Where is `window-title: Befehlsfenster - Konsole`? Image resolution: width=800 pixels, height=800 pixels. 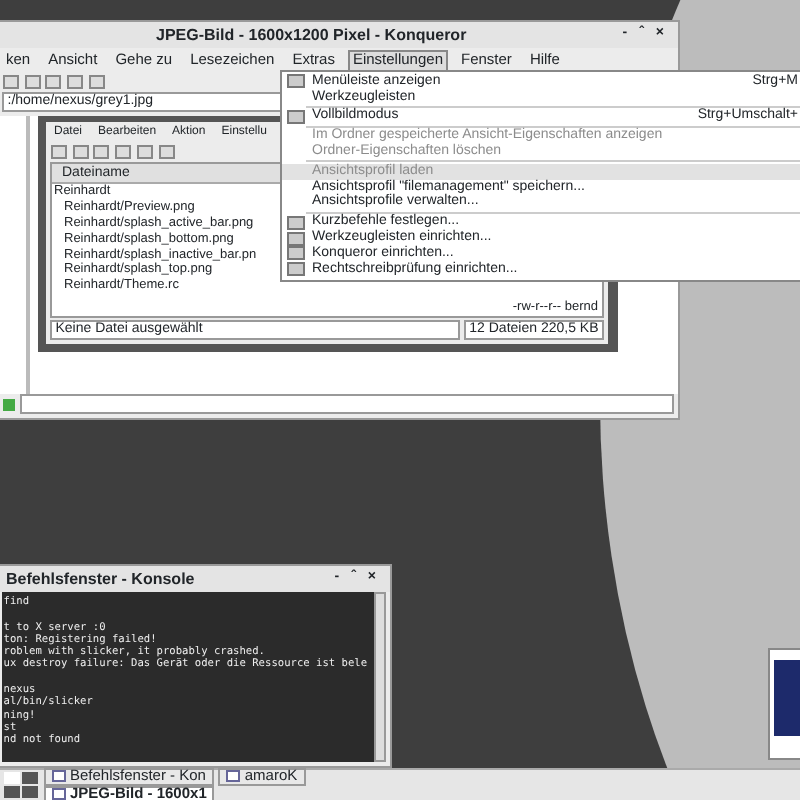 window-title: Befehlsfenster - Konsole is located at coordinates (101, 579).